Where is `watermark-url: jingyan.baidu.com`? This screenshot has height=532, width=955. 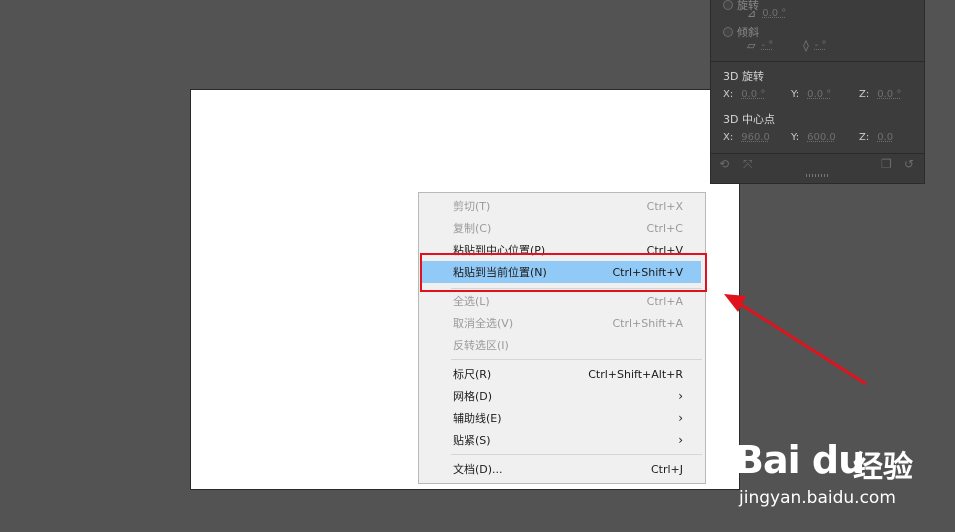
watermark-url: jingyan.baidu.com is located at coordinates (817, 498).